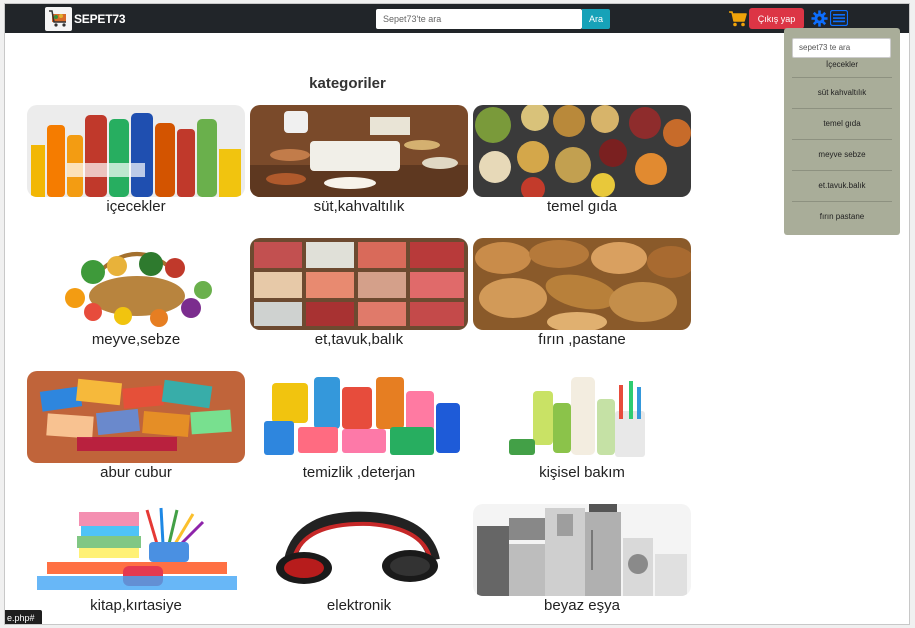 Image resolution: width=915 pixels, height=628 pixels. Describe the element at coordinates (100, 19) in the screenshot. I see `brand-name: SEPET73` at that location.